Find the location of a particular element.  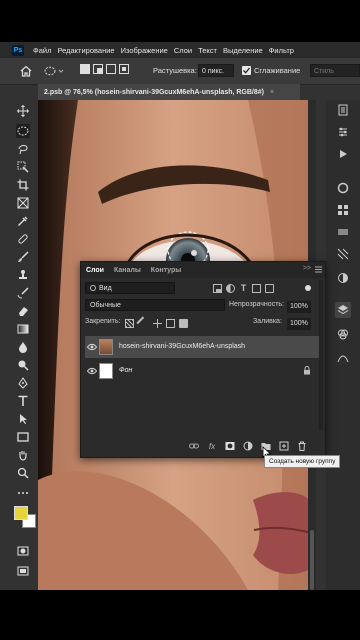

tab-layers: Слои is located at coordinates (95, 270).